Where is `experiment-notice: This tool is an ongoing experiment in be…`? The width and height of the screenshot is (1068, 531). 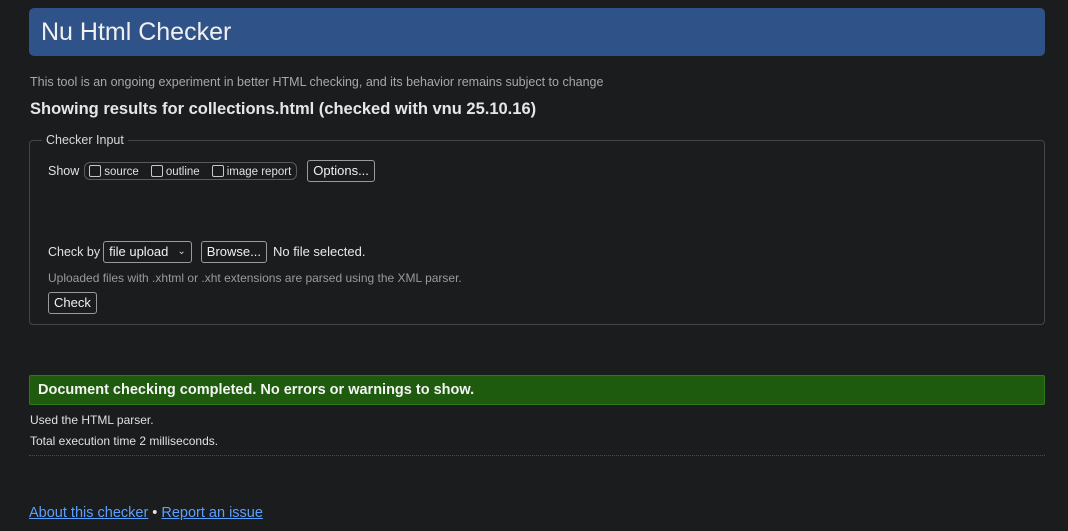
experiment-notice: This tool is an ongoing experiment in be… is located at coordinates (317, 82).